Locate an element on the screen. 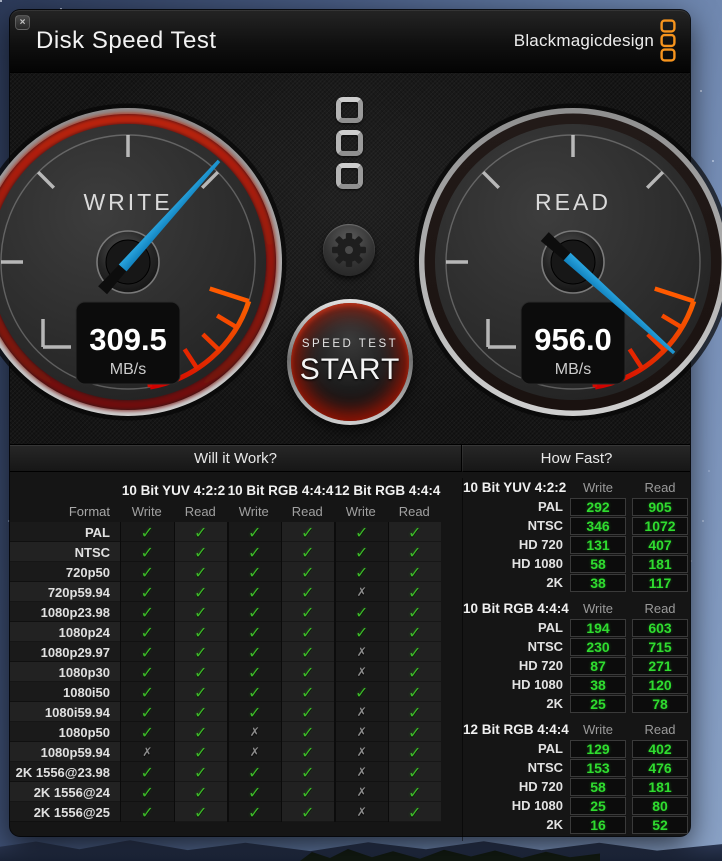 This screenshot has height=861, width=722. table-row: 720p59.94 ✓ ✓ ✓ ✓ ✗ ✓ is located at coordinates (236, 592).